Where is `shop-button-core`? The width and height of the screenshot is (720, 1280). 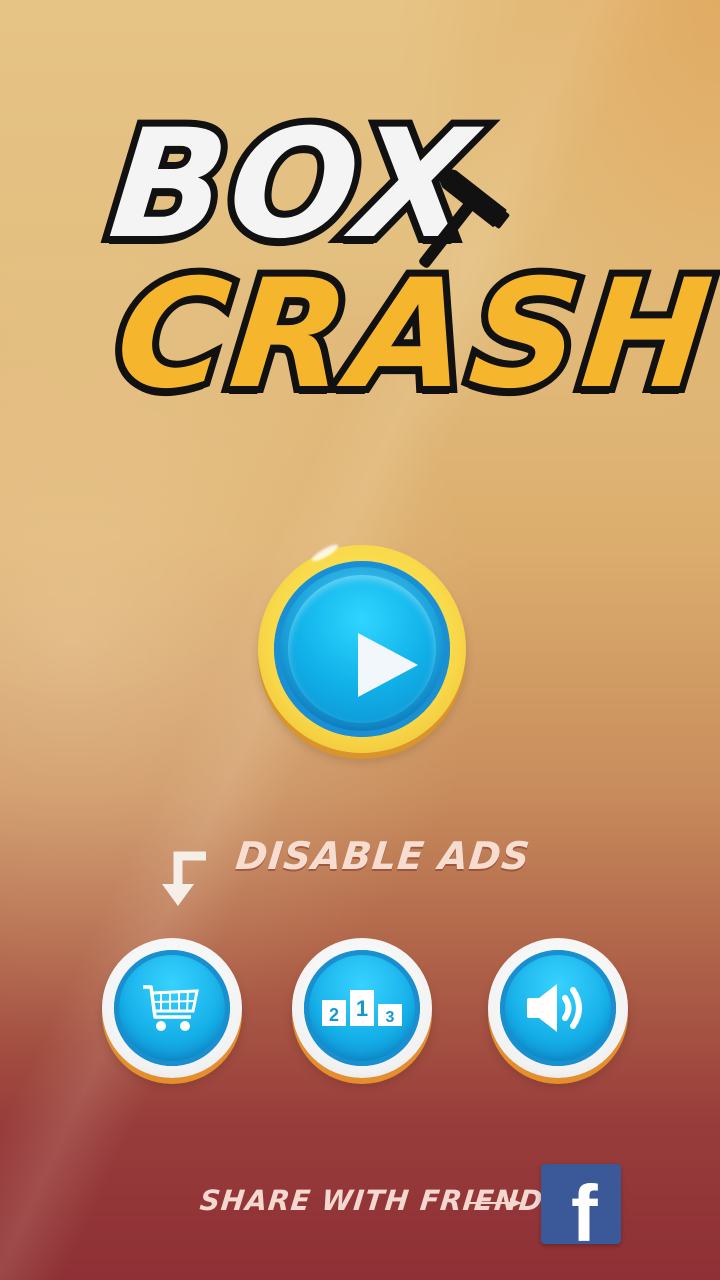
shop-button-core is located at coordinates (172, 1008).